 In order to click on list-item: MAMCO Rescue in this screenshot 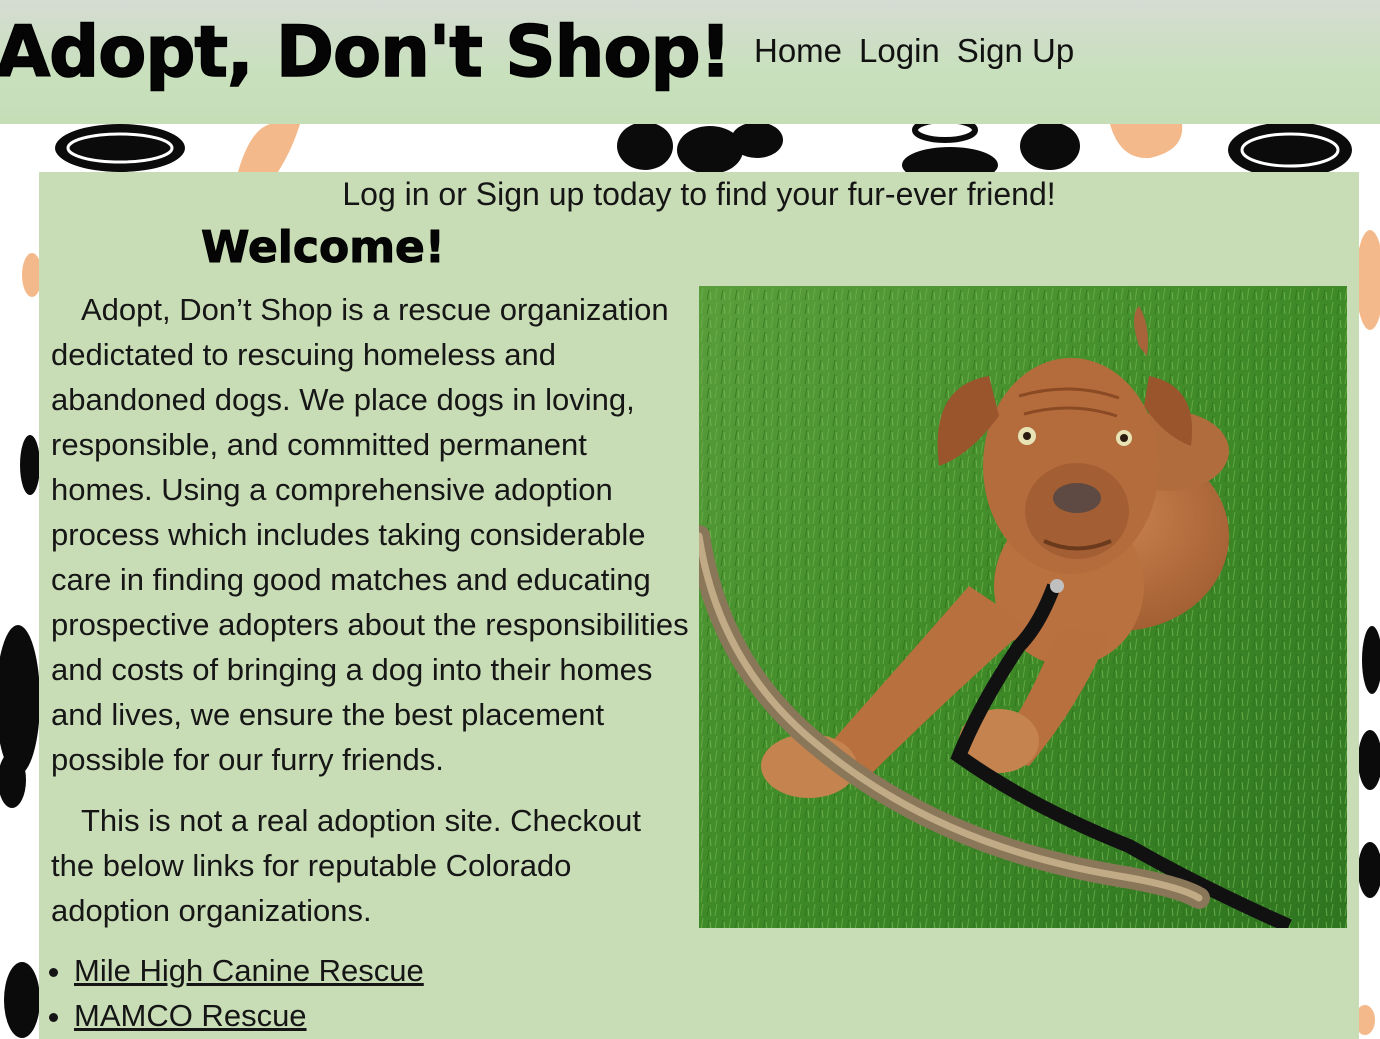, I will do `click(249, 1015)`.